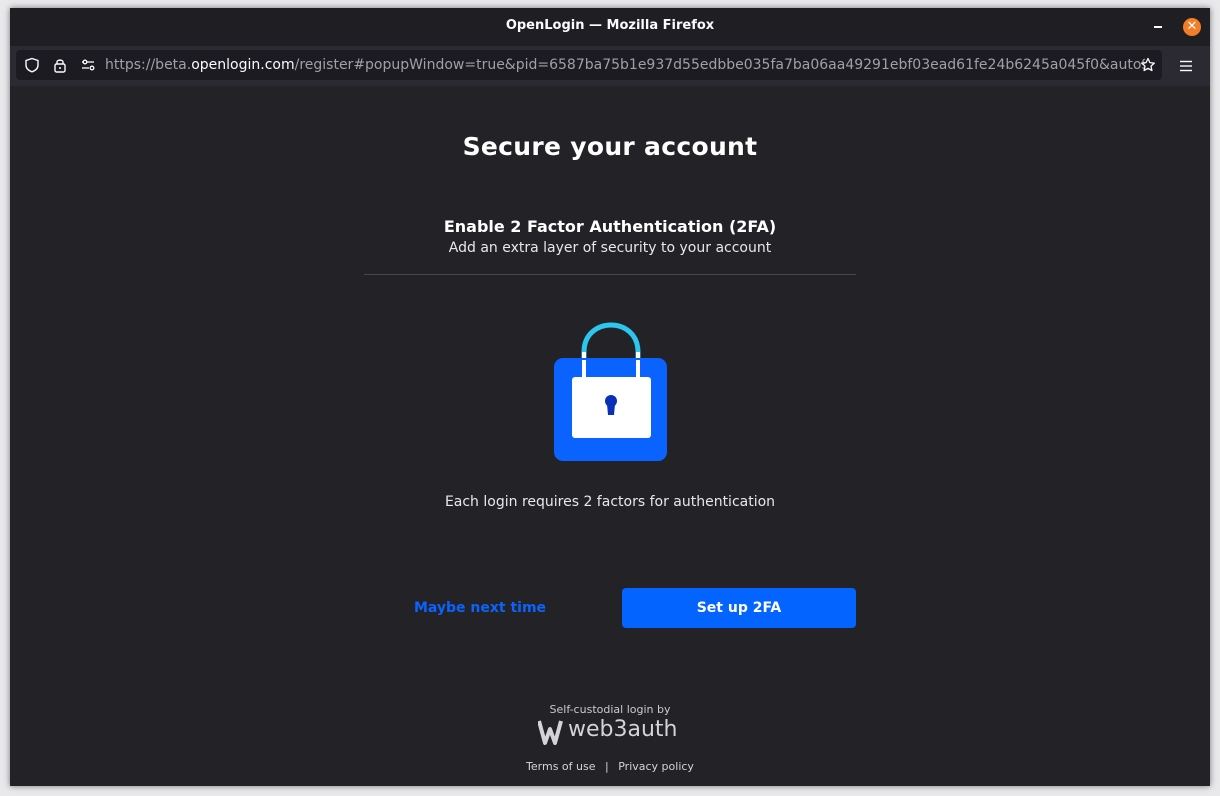 This screenshot has width=1220, height=796. I want to click on powered-by-text: Self-custodial login by, so click(610, 709).